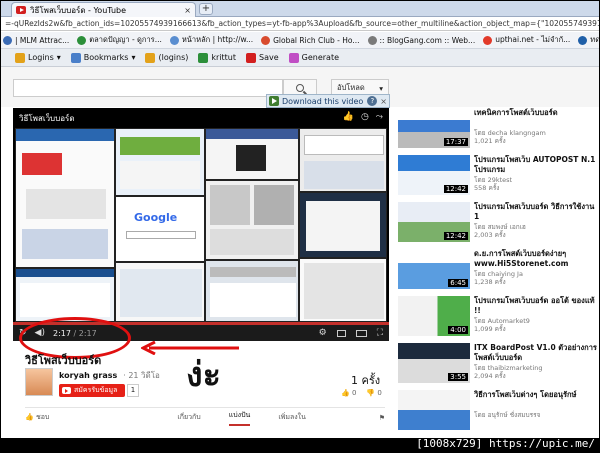 This screenshot has width=600, height=453. What do you see at coordinates (380, 333) in the screenshot?
I see `fullscreen-icon: ⛶` at bounding box center [380, 333].